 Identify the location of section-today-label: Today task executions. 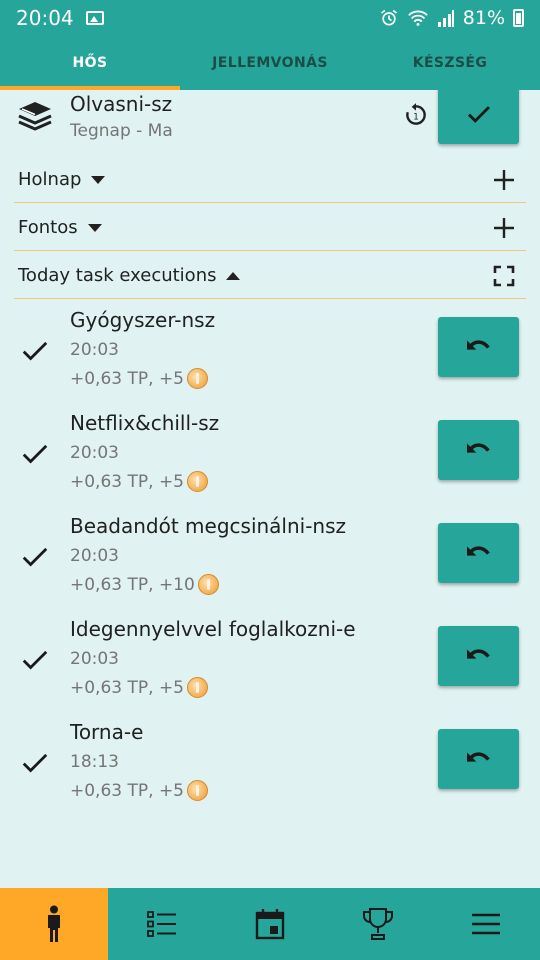
(117, 275).